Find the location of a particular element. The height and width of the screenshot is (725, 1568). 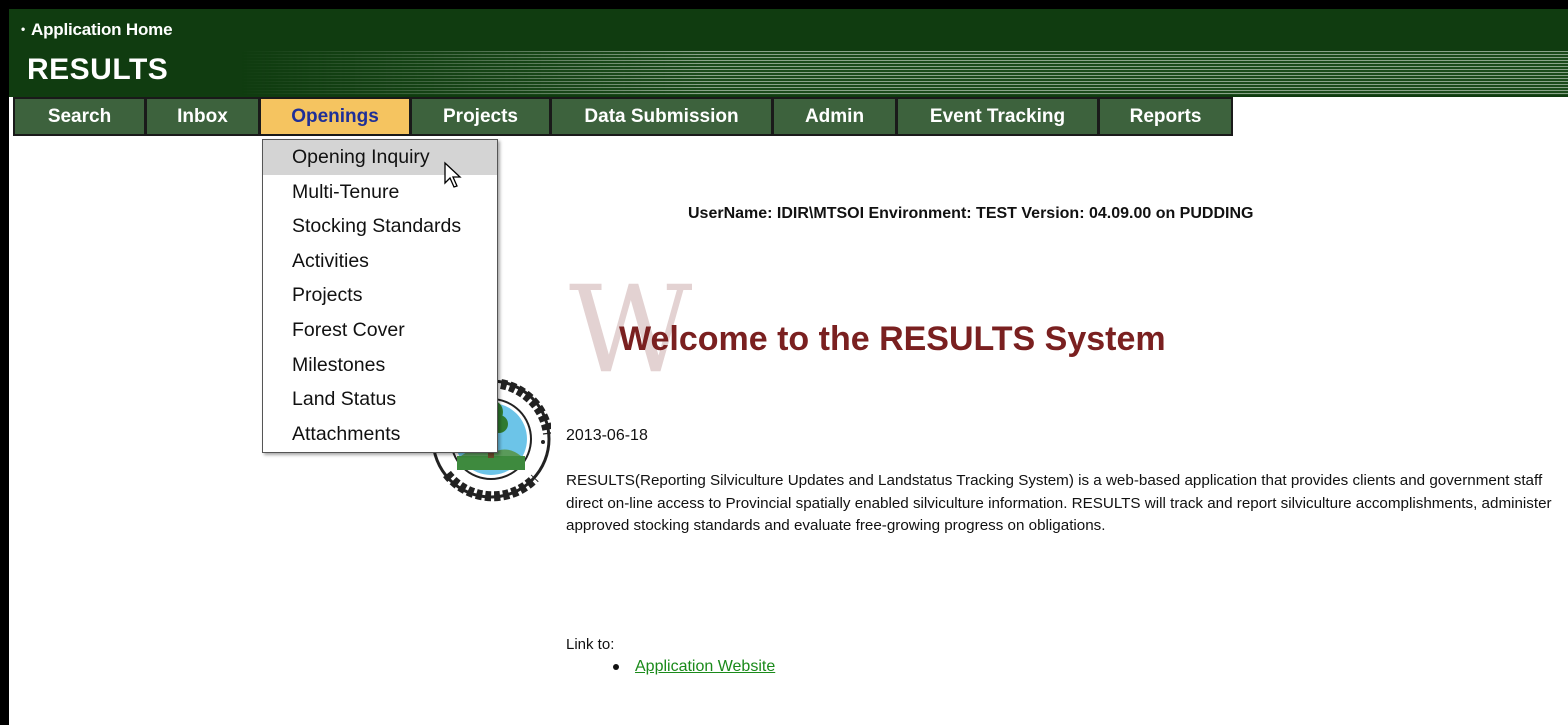

application-home-label: Application Home is located at coordinates (102, 29).